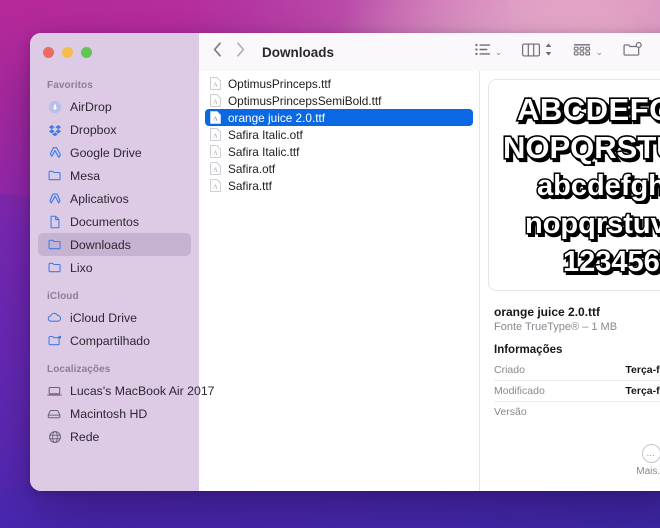 Image resolution: width=660 pixels, height=528 pixels. I want to click on svg-text: 1234567, so click(611, 262).